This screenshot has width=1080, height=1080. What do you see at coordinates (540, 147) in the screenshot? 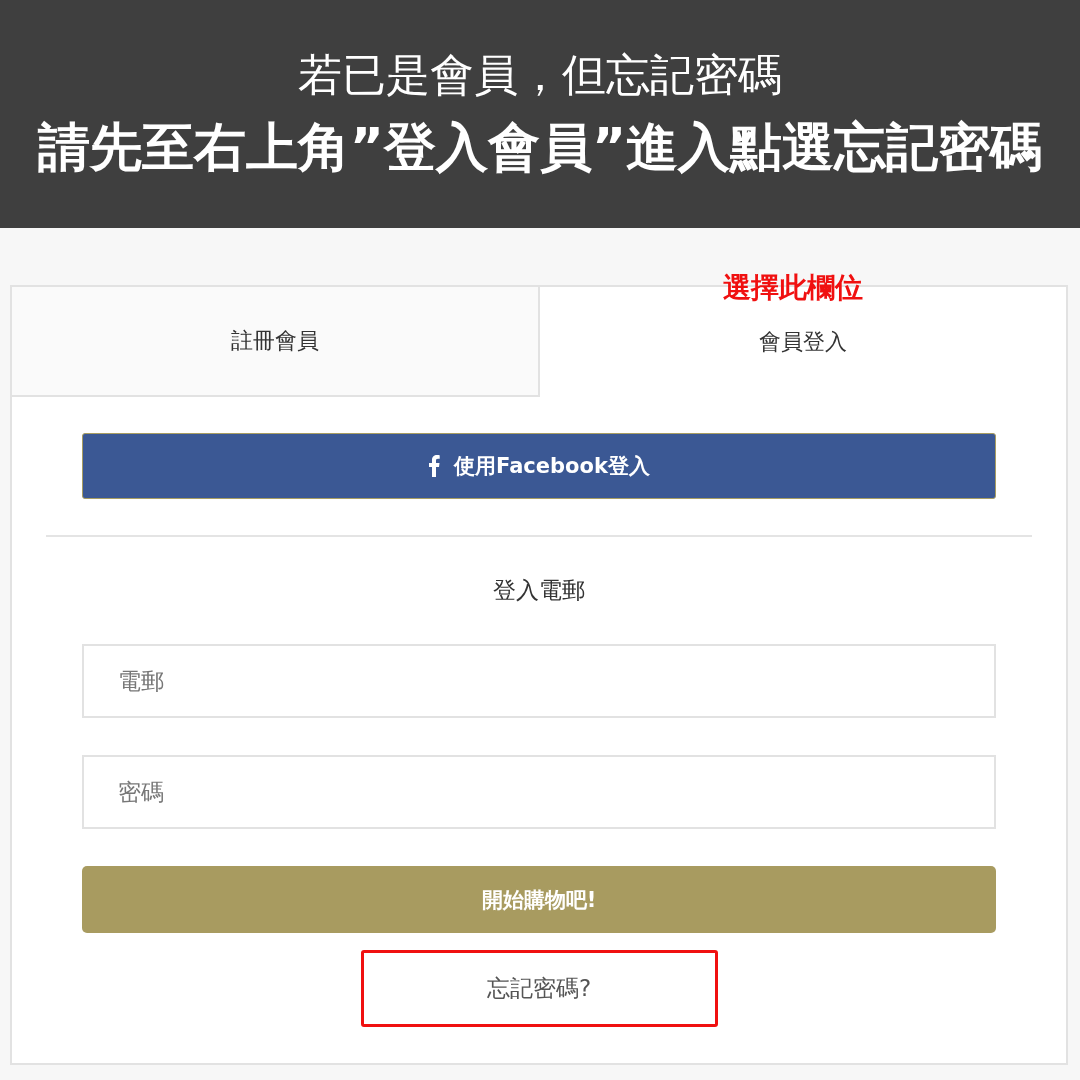
I see `instruction-text: 請先至右上角”登入會員”進入點選忘記密碼` at bounding box center [540, 147].